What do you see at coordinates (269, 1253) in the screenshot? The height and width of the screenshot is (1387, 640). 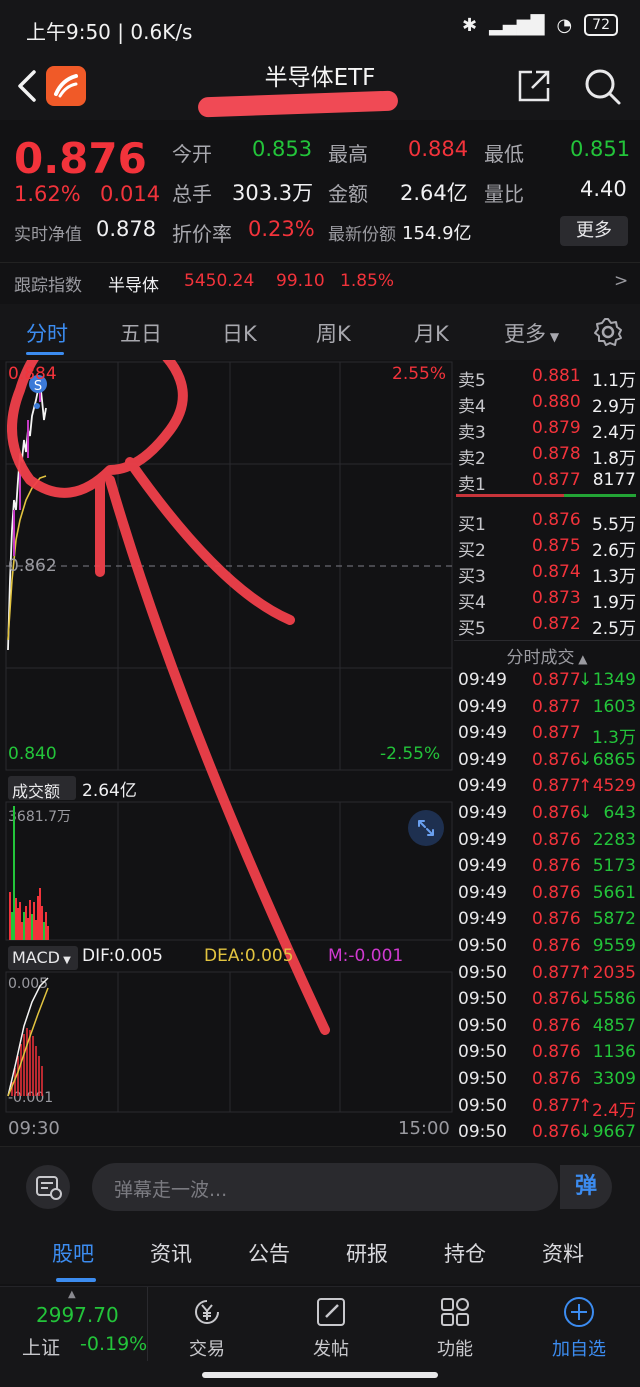 I see `tab-announcements: 公告` at bounding box center [269, 1253].